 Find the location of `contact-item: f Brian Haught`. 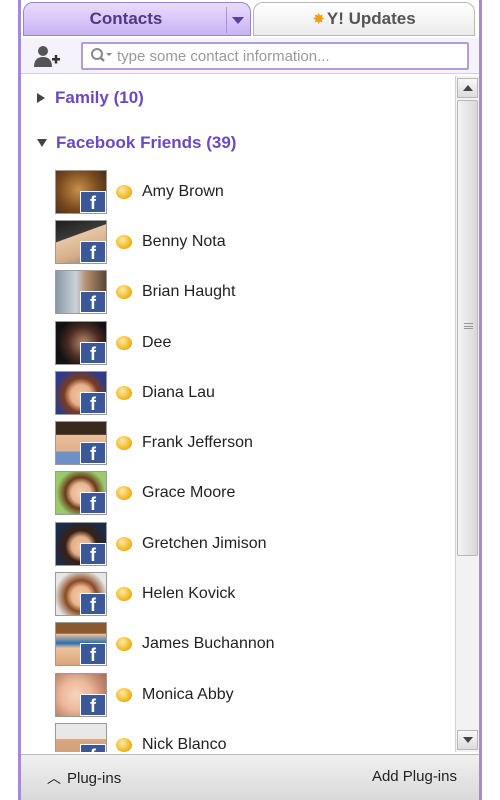

contact-item: f Brian Haught is located at coordinates (250, 292).